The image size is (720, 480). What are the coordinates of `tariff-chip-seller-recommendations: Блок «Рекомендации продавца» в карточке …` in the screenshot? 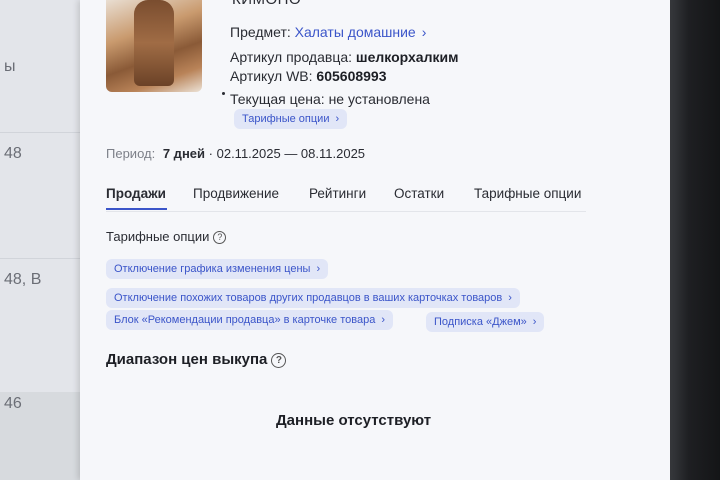 It's located at (249, 320).